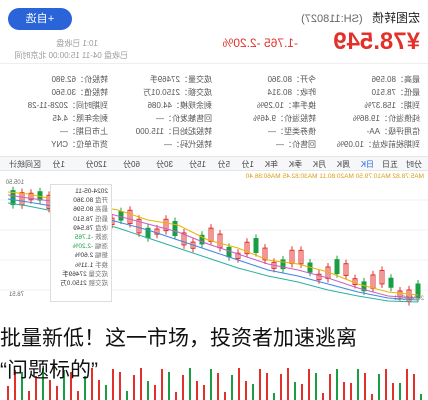 The width and height of the screenshot is (428, 400). What do you see at coordinates (25, 164) in the screenshot?
I see `tab-14: 区间统计` at bounding box center [25, 164].